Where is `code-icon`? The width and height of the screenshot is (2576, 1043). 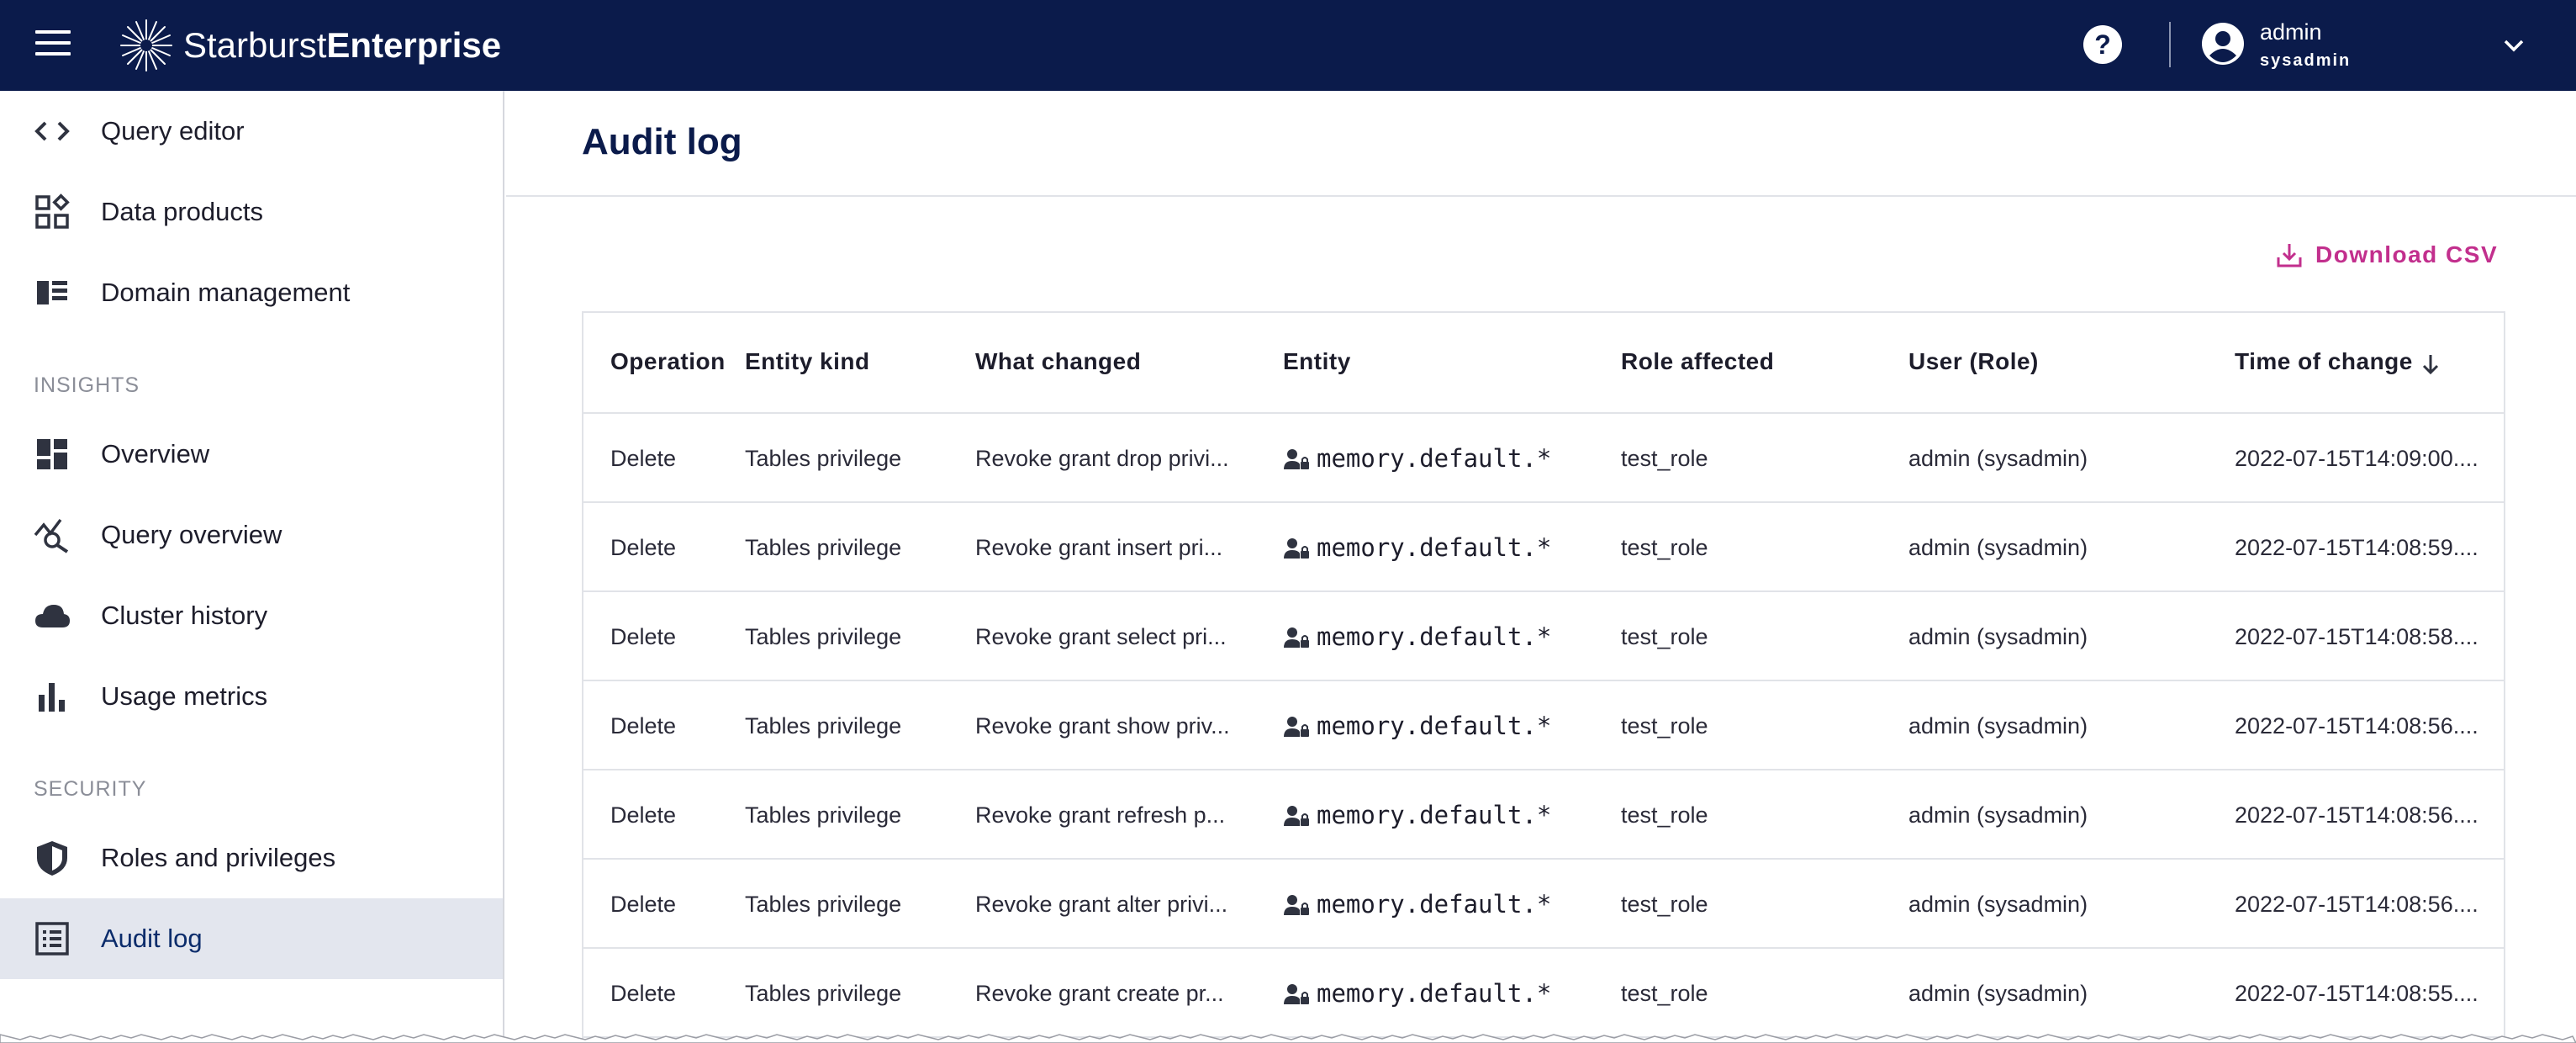
code-icon is located at coordinates (52, 131).